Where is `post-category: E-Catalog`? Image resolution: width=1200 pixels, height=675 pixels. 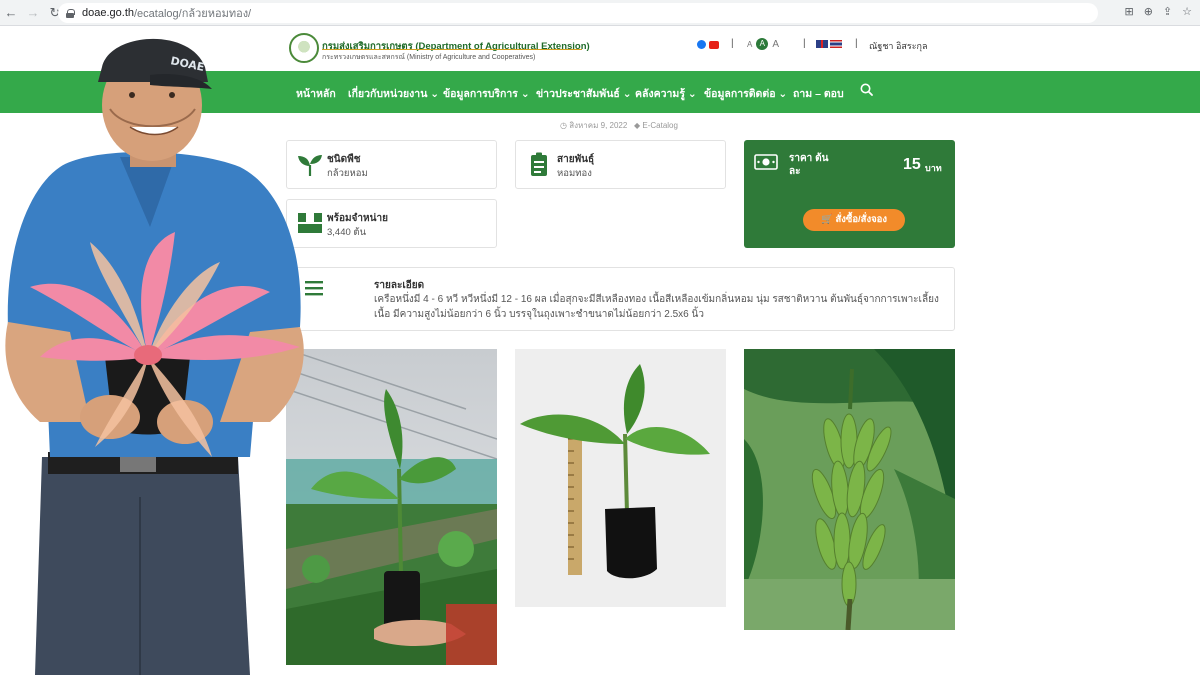
post-category: E-Catalog is located at coordinates (660, 125).